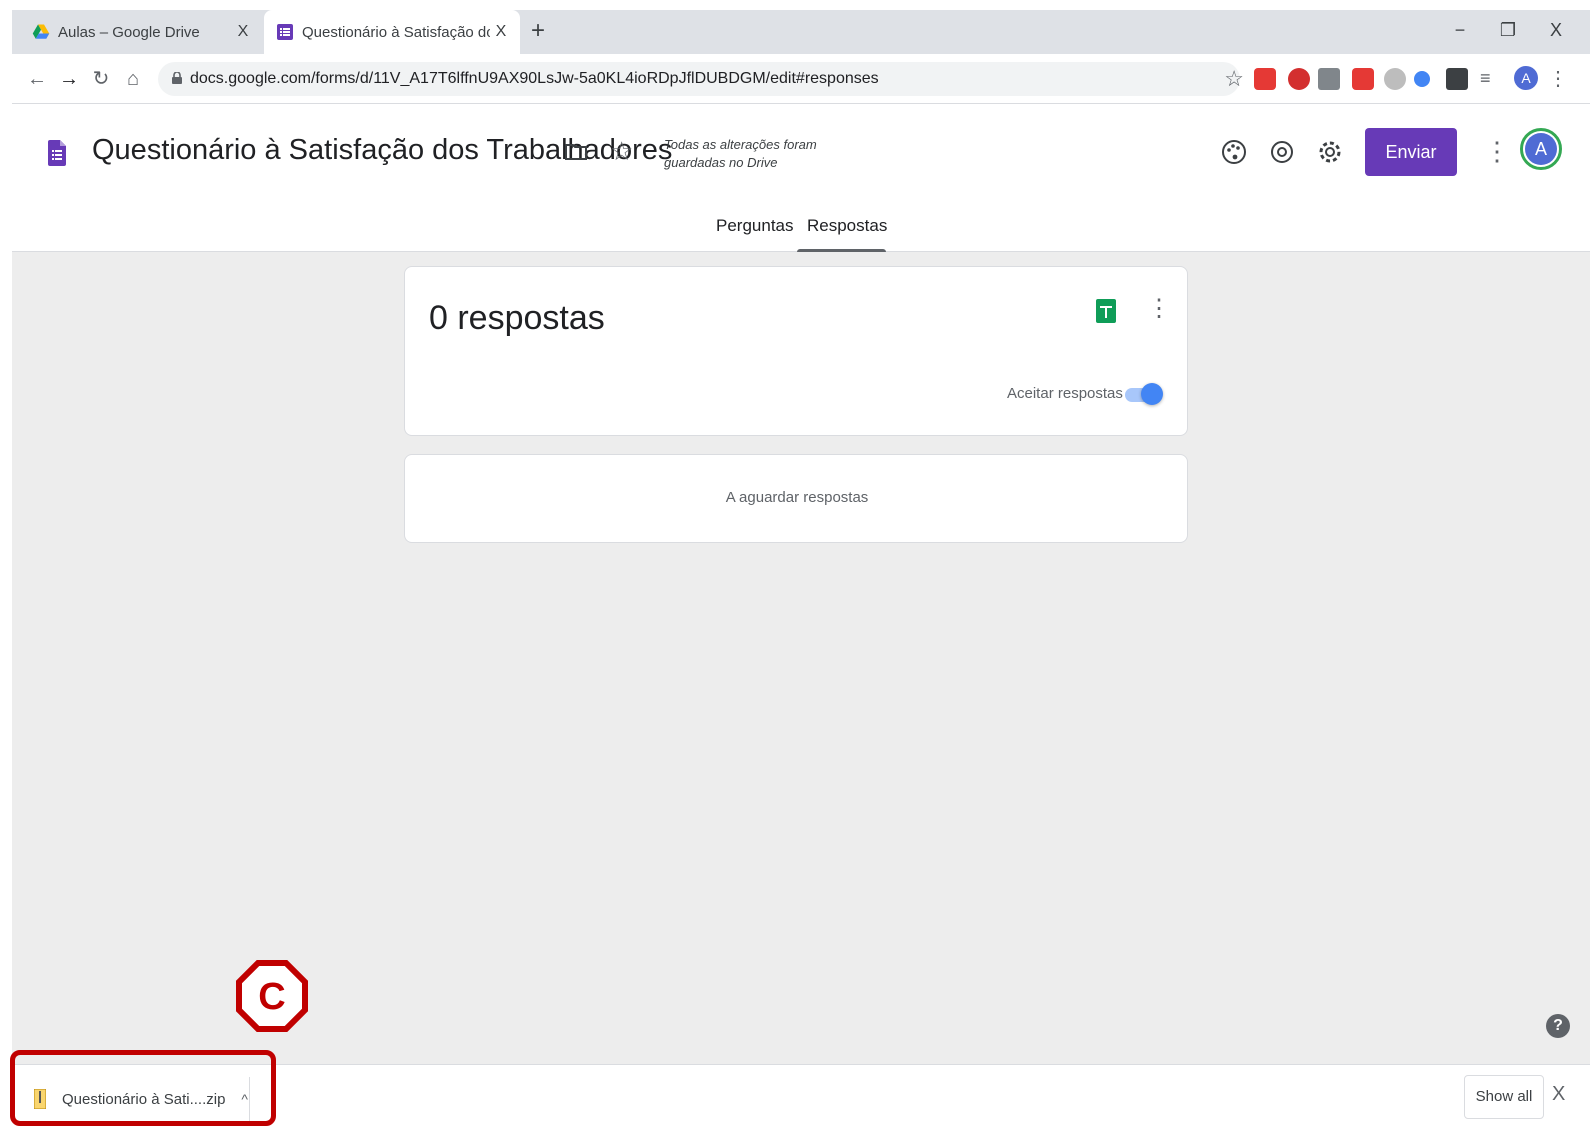  What do you see at coordinates (1265, 79) in the screenshot?
I see `calendar-extension-icon` at bounding box center [1265, 79].